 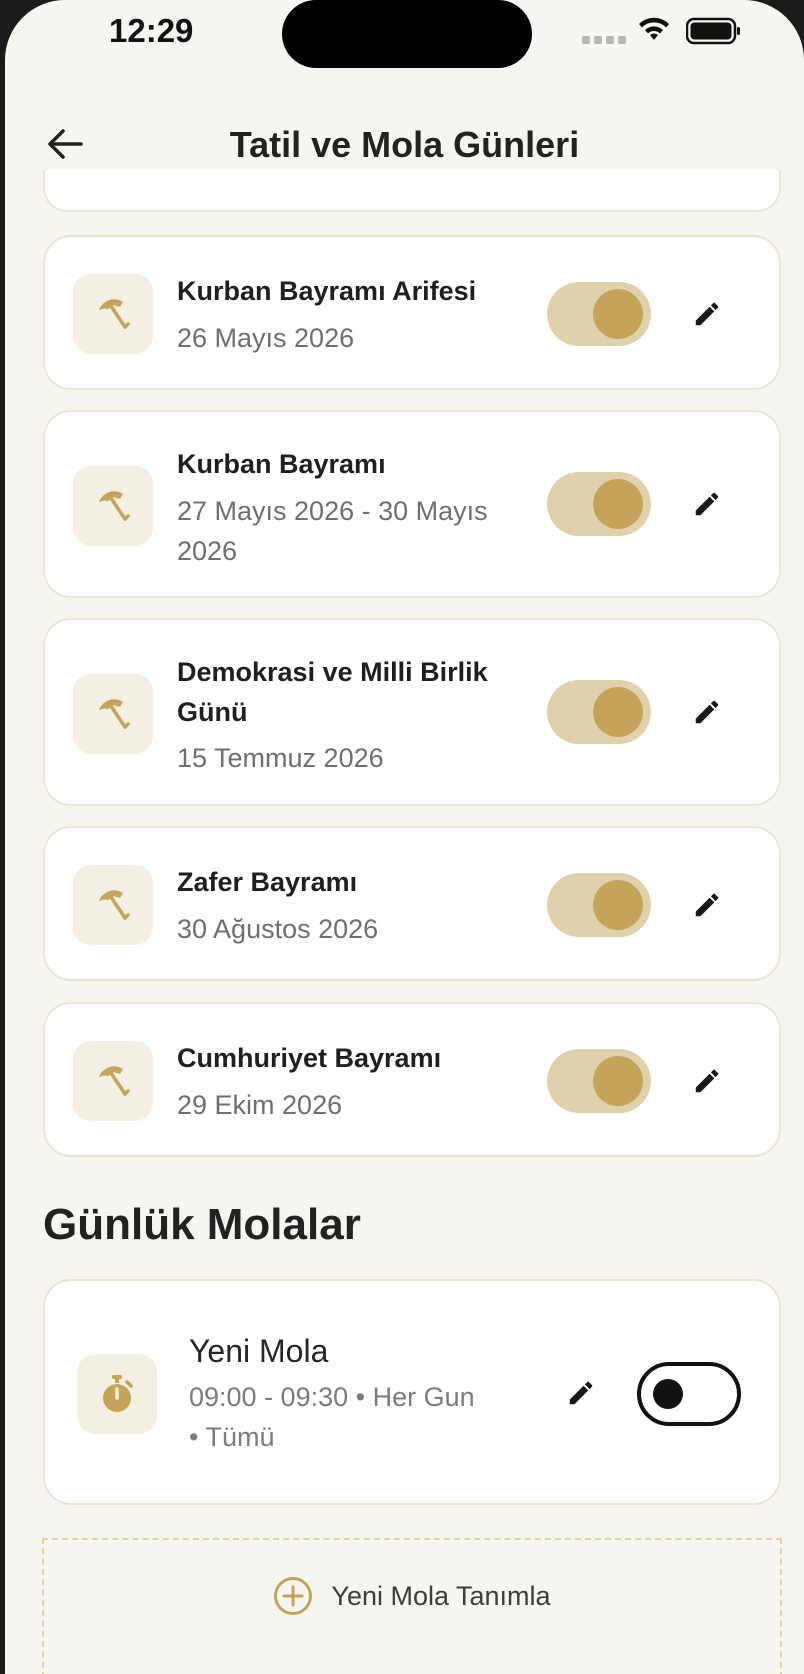 I want to click on holiday-title: Kurban Bayramı, so click(x=281, y=464).